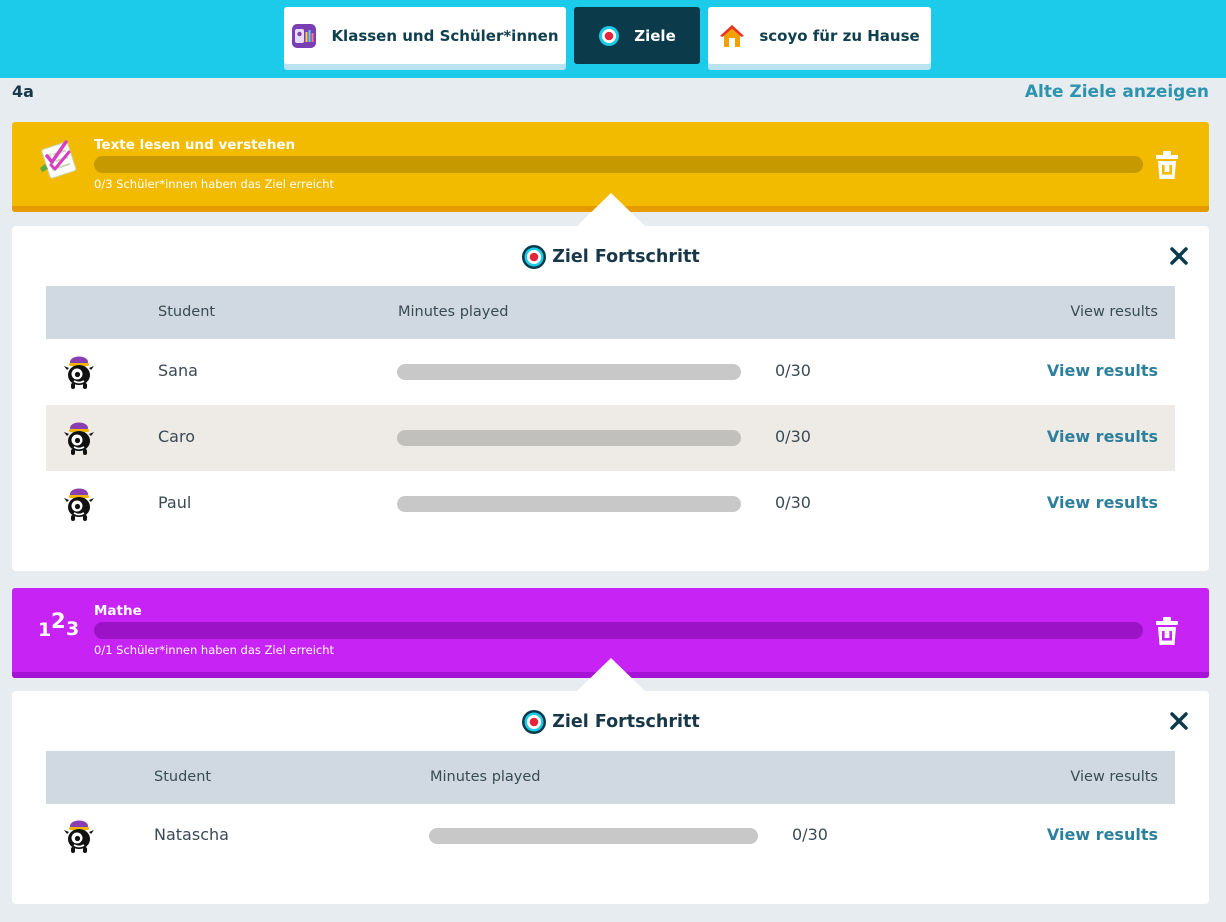 The width and height of the screenshot is (1226, 922). Describe the element at coordinates (732, 36) in the screenshot. I see `home-icon` at that location.